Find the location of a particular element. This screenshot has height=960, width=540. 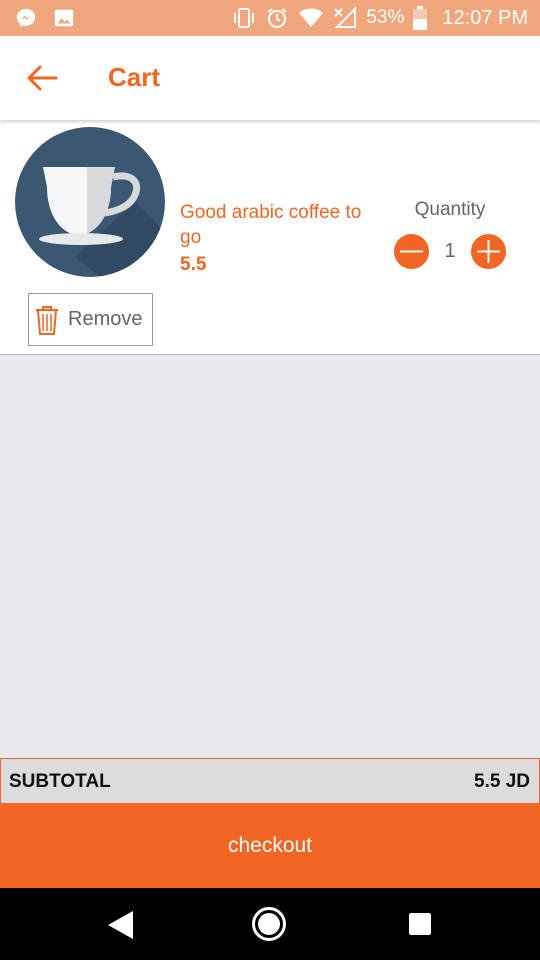

subtotal-bar: SUBTOTAL 5.5 JD is located at coordinates (270, 780).